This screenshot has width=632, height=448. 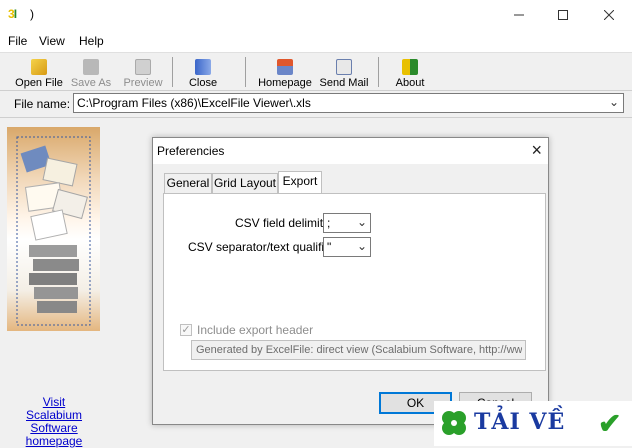 I want to click on homepage-button: Homepage, so click(x=285, y=72).